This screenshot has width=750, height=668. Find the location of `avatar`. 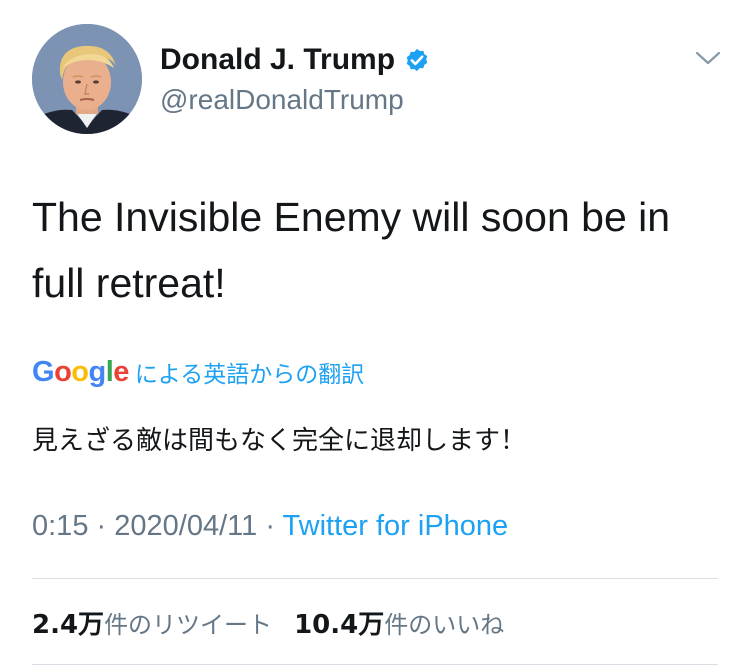

avatar is located at coordinates (87, 79).